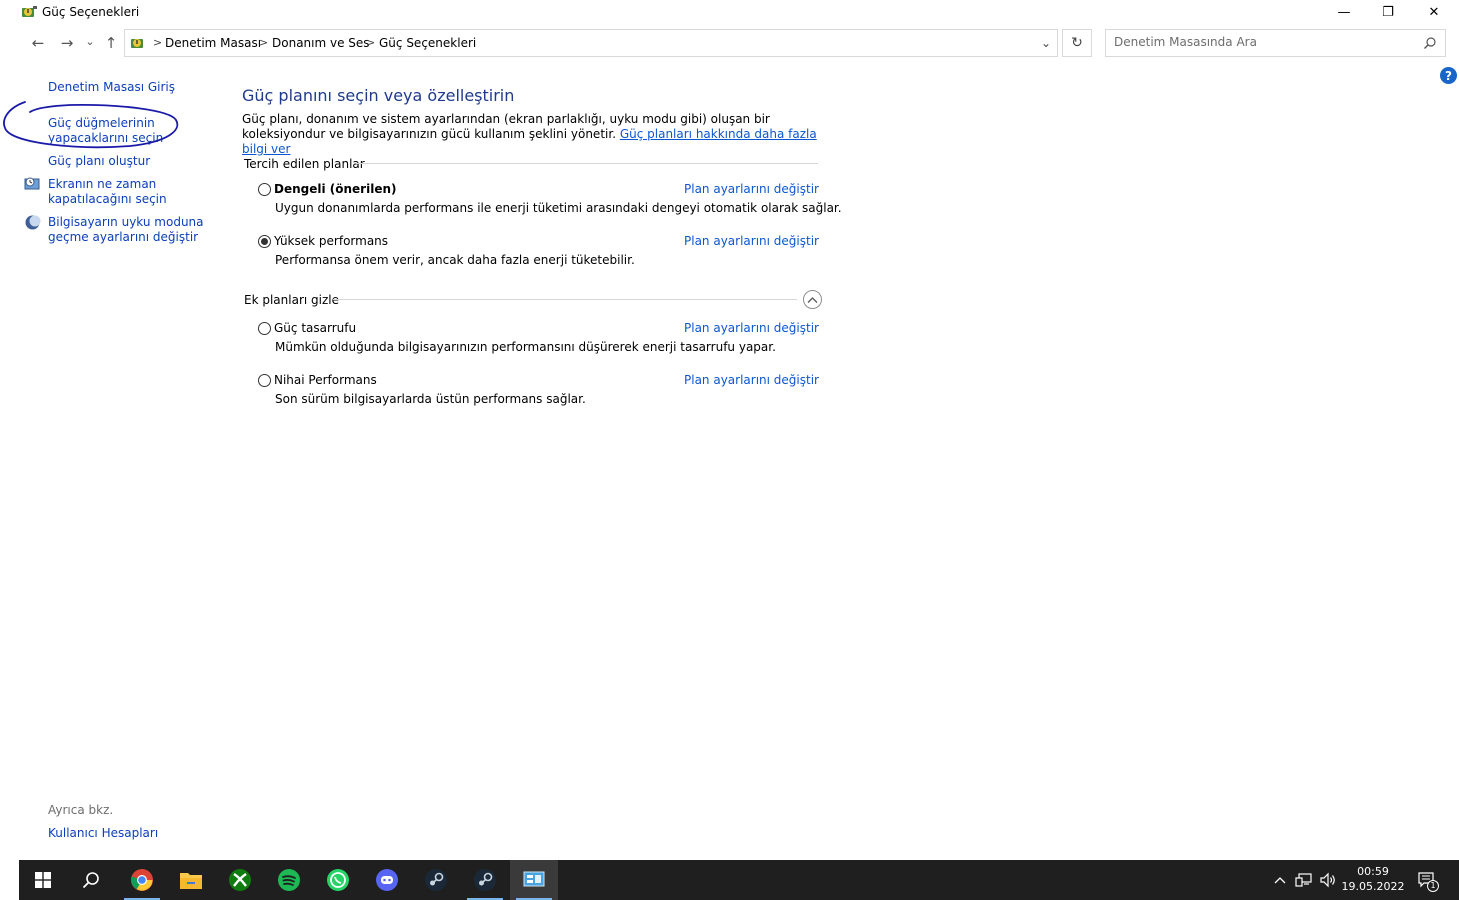 This screenshot has height=900, width=1459. I want to click on turn-off-display-link: Ekranın ne zaman kapatılacağını seçin, so click(107, 192).